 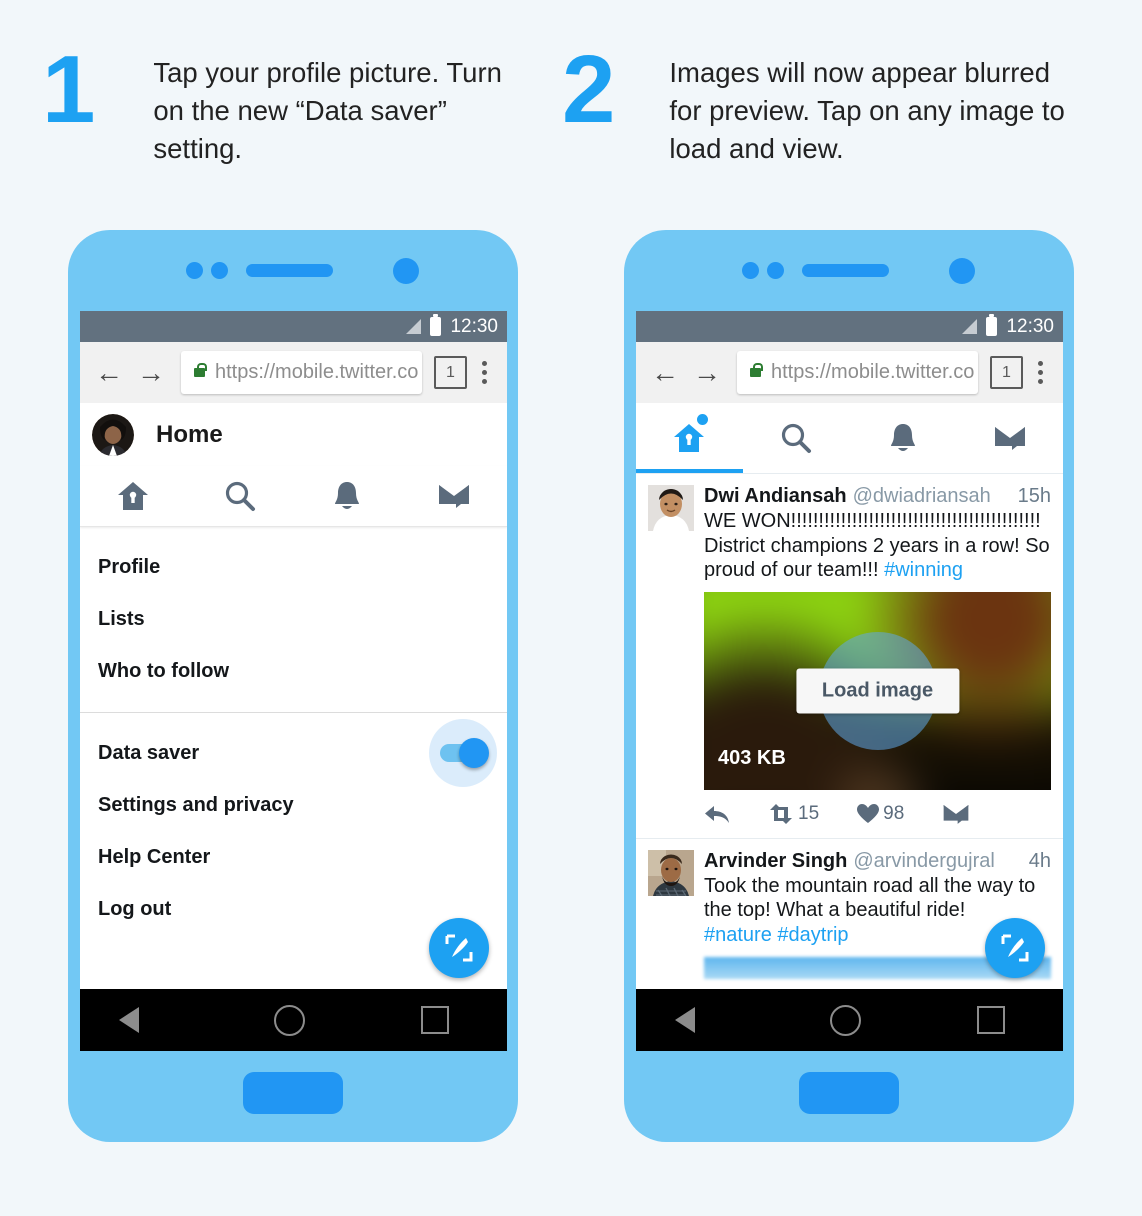 What do you see at coordinates (293, 567) in the screenshot?
I see `menu-item-profile: Profile` at bounding box center [293, 567].